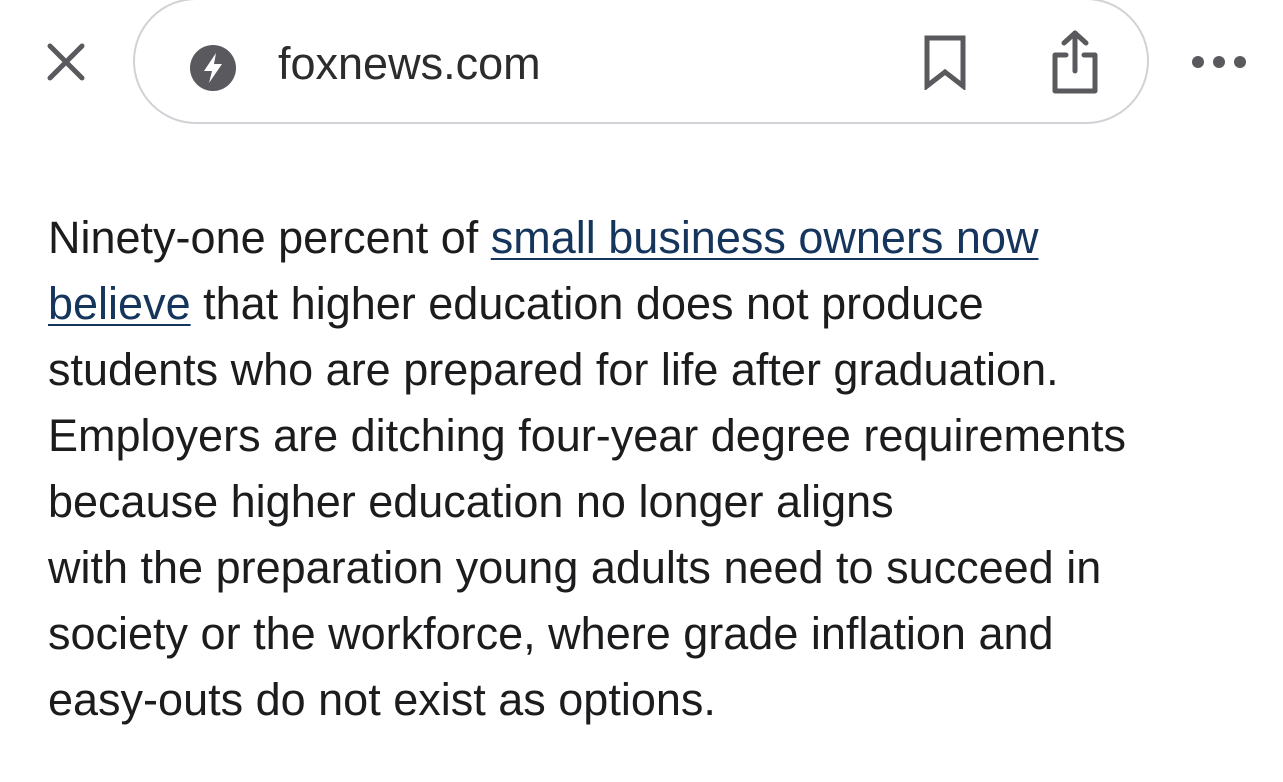  I want to click on close-button, so click(66, 62).